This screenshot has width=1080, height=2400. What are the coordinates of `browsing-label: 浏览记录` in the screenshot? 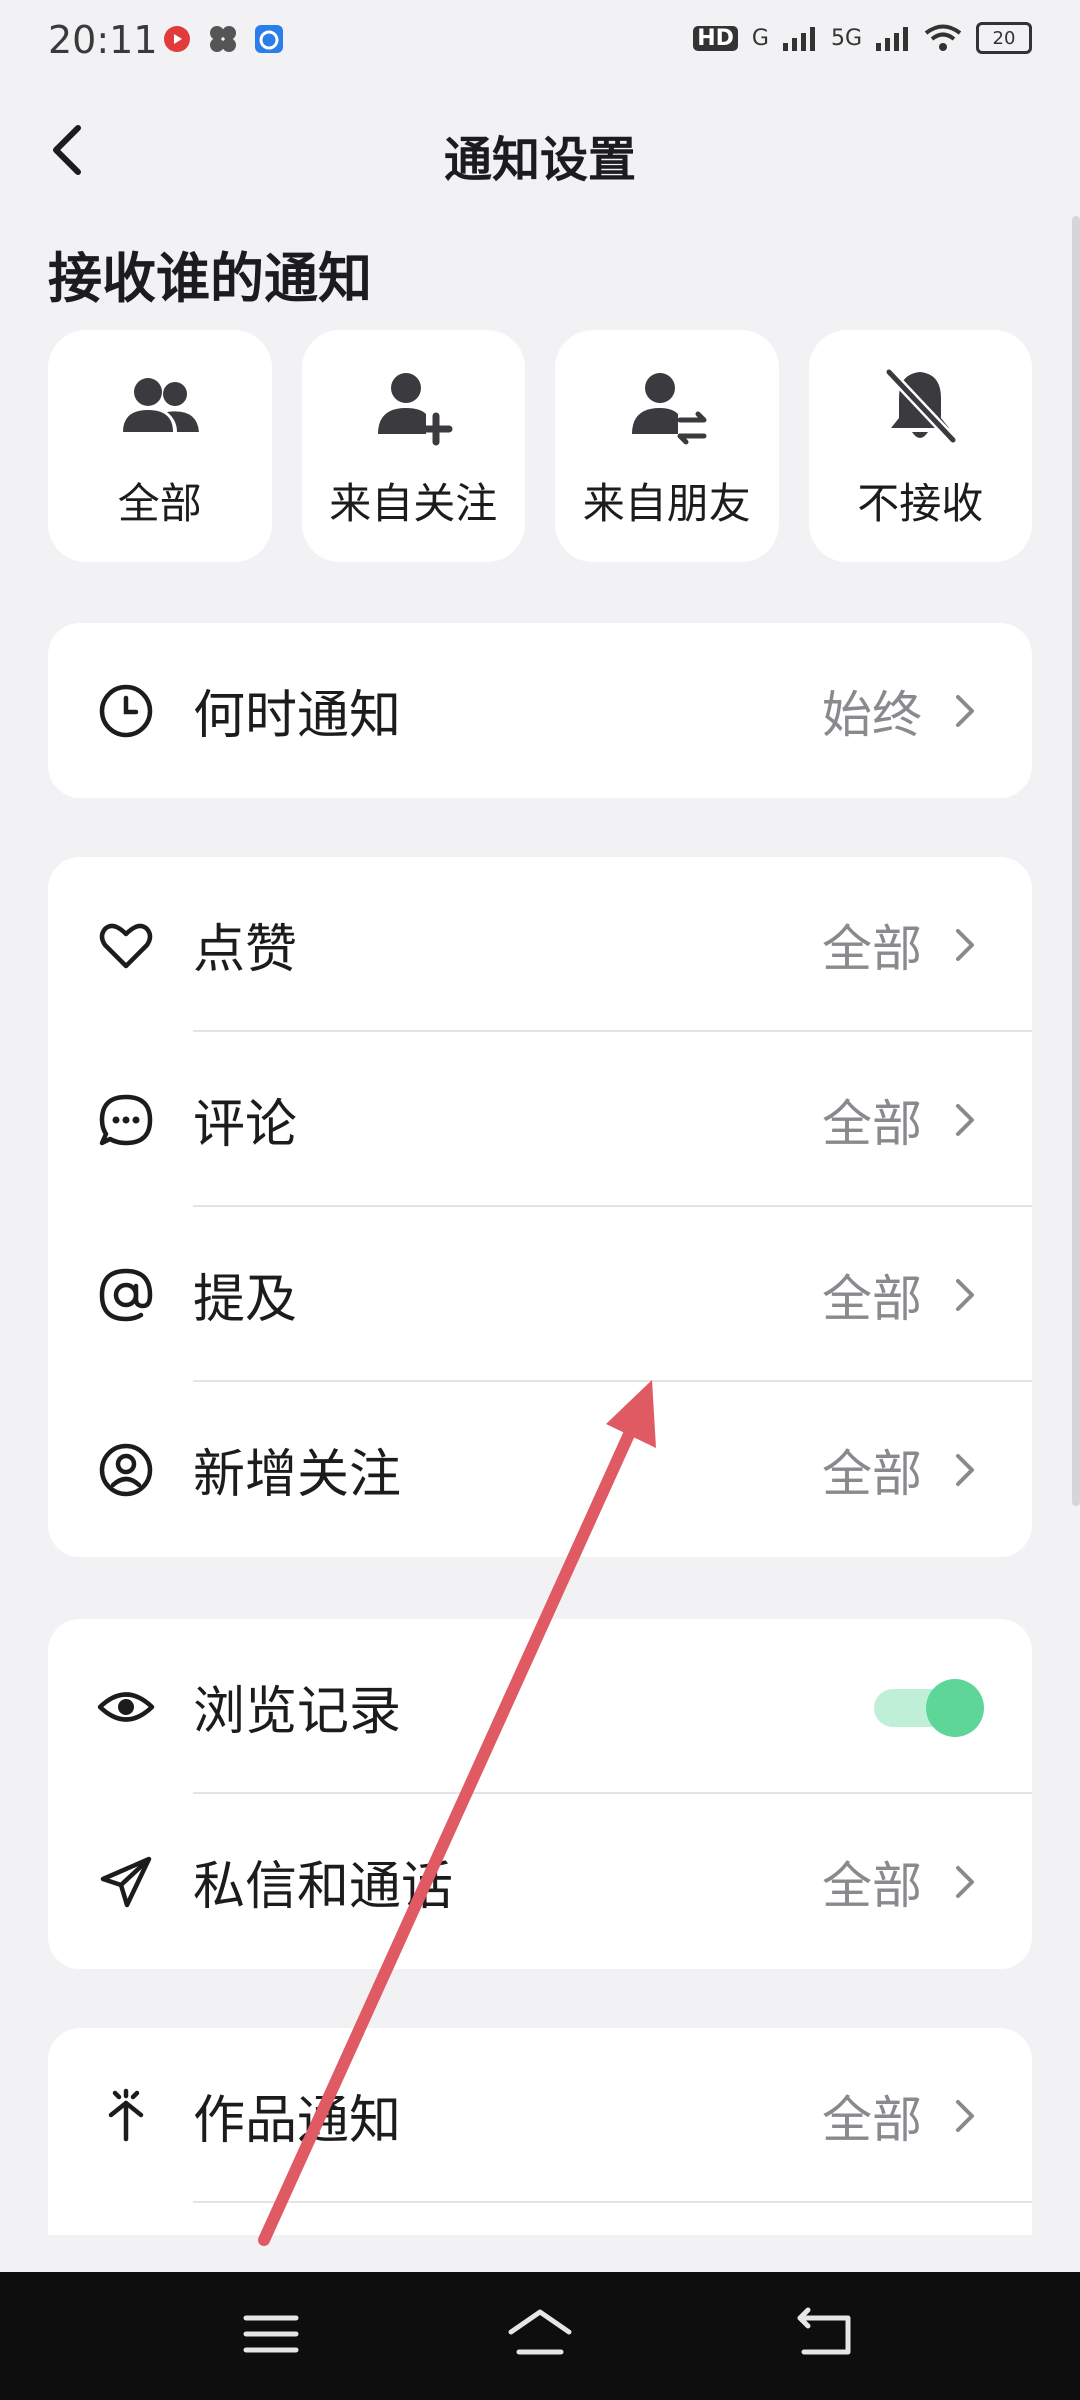 It's located at (297, 1712).